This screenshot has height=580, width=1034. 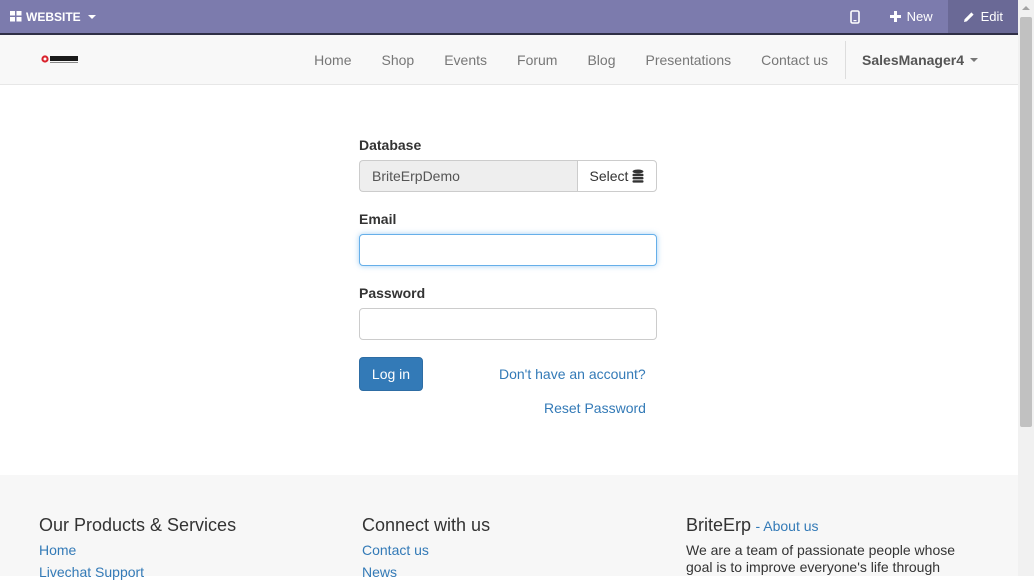 I want to click on signup-link: Don't have an account?, so click(x=572, y=374).